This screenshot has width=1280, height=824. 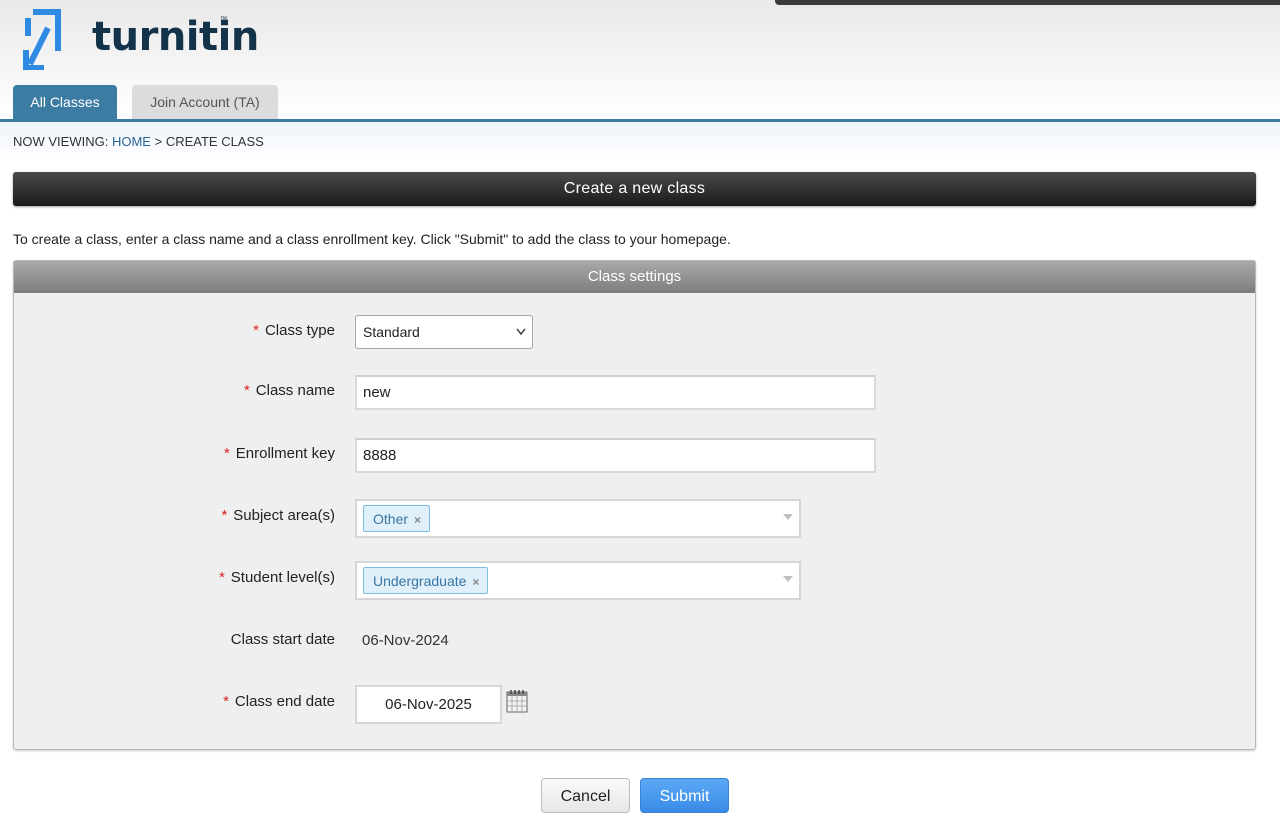 I want to click on chevron-down-icon, so click(x=521, y=338).